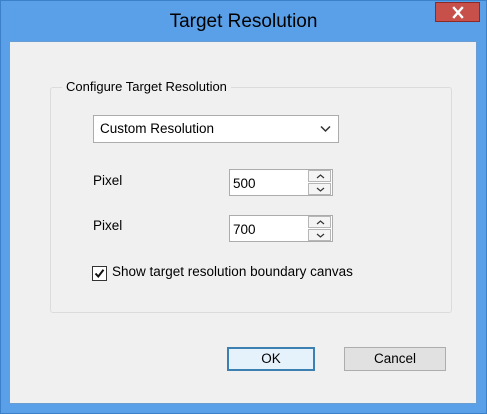 The image size is (487, 414). I want to click on close-icon, so click(458, 12).